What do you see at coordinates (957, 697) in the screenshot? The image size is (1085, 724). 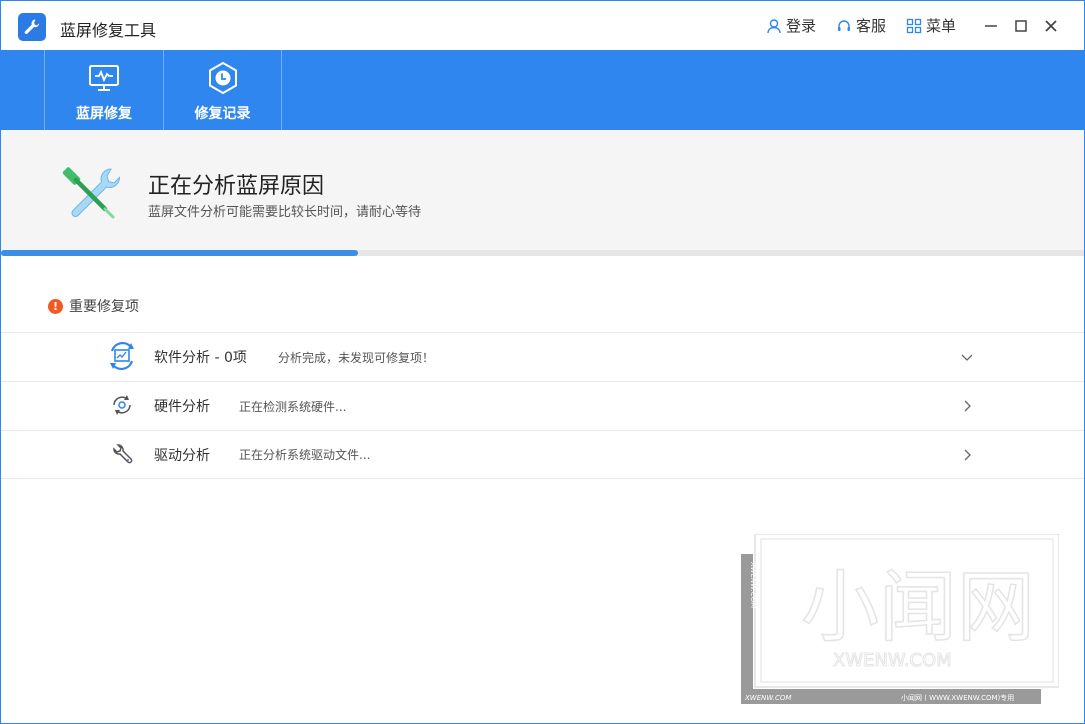 I see `watermark-bottom-right: 小闻网 ( WWW.XWENW.COM)专用` at bounding box center [957, 697].